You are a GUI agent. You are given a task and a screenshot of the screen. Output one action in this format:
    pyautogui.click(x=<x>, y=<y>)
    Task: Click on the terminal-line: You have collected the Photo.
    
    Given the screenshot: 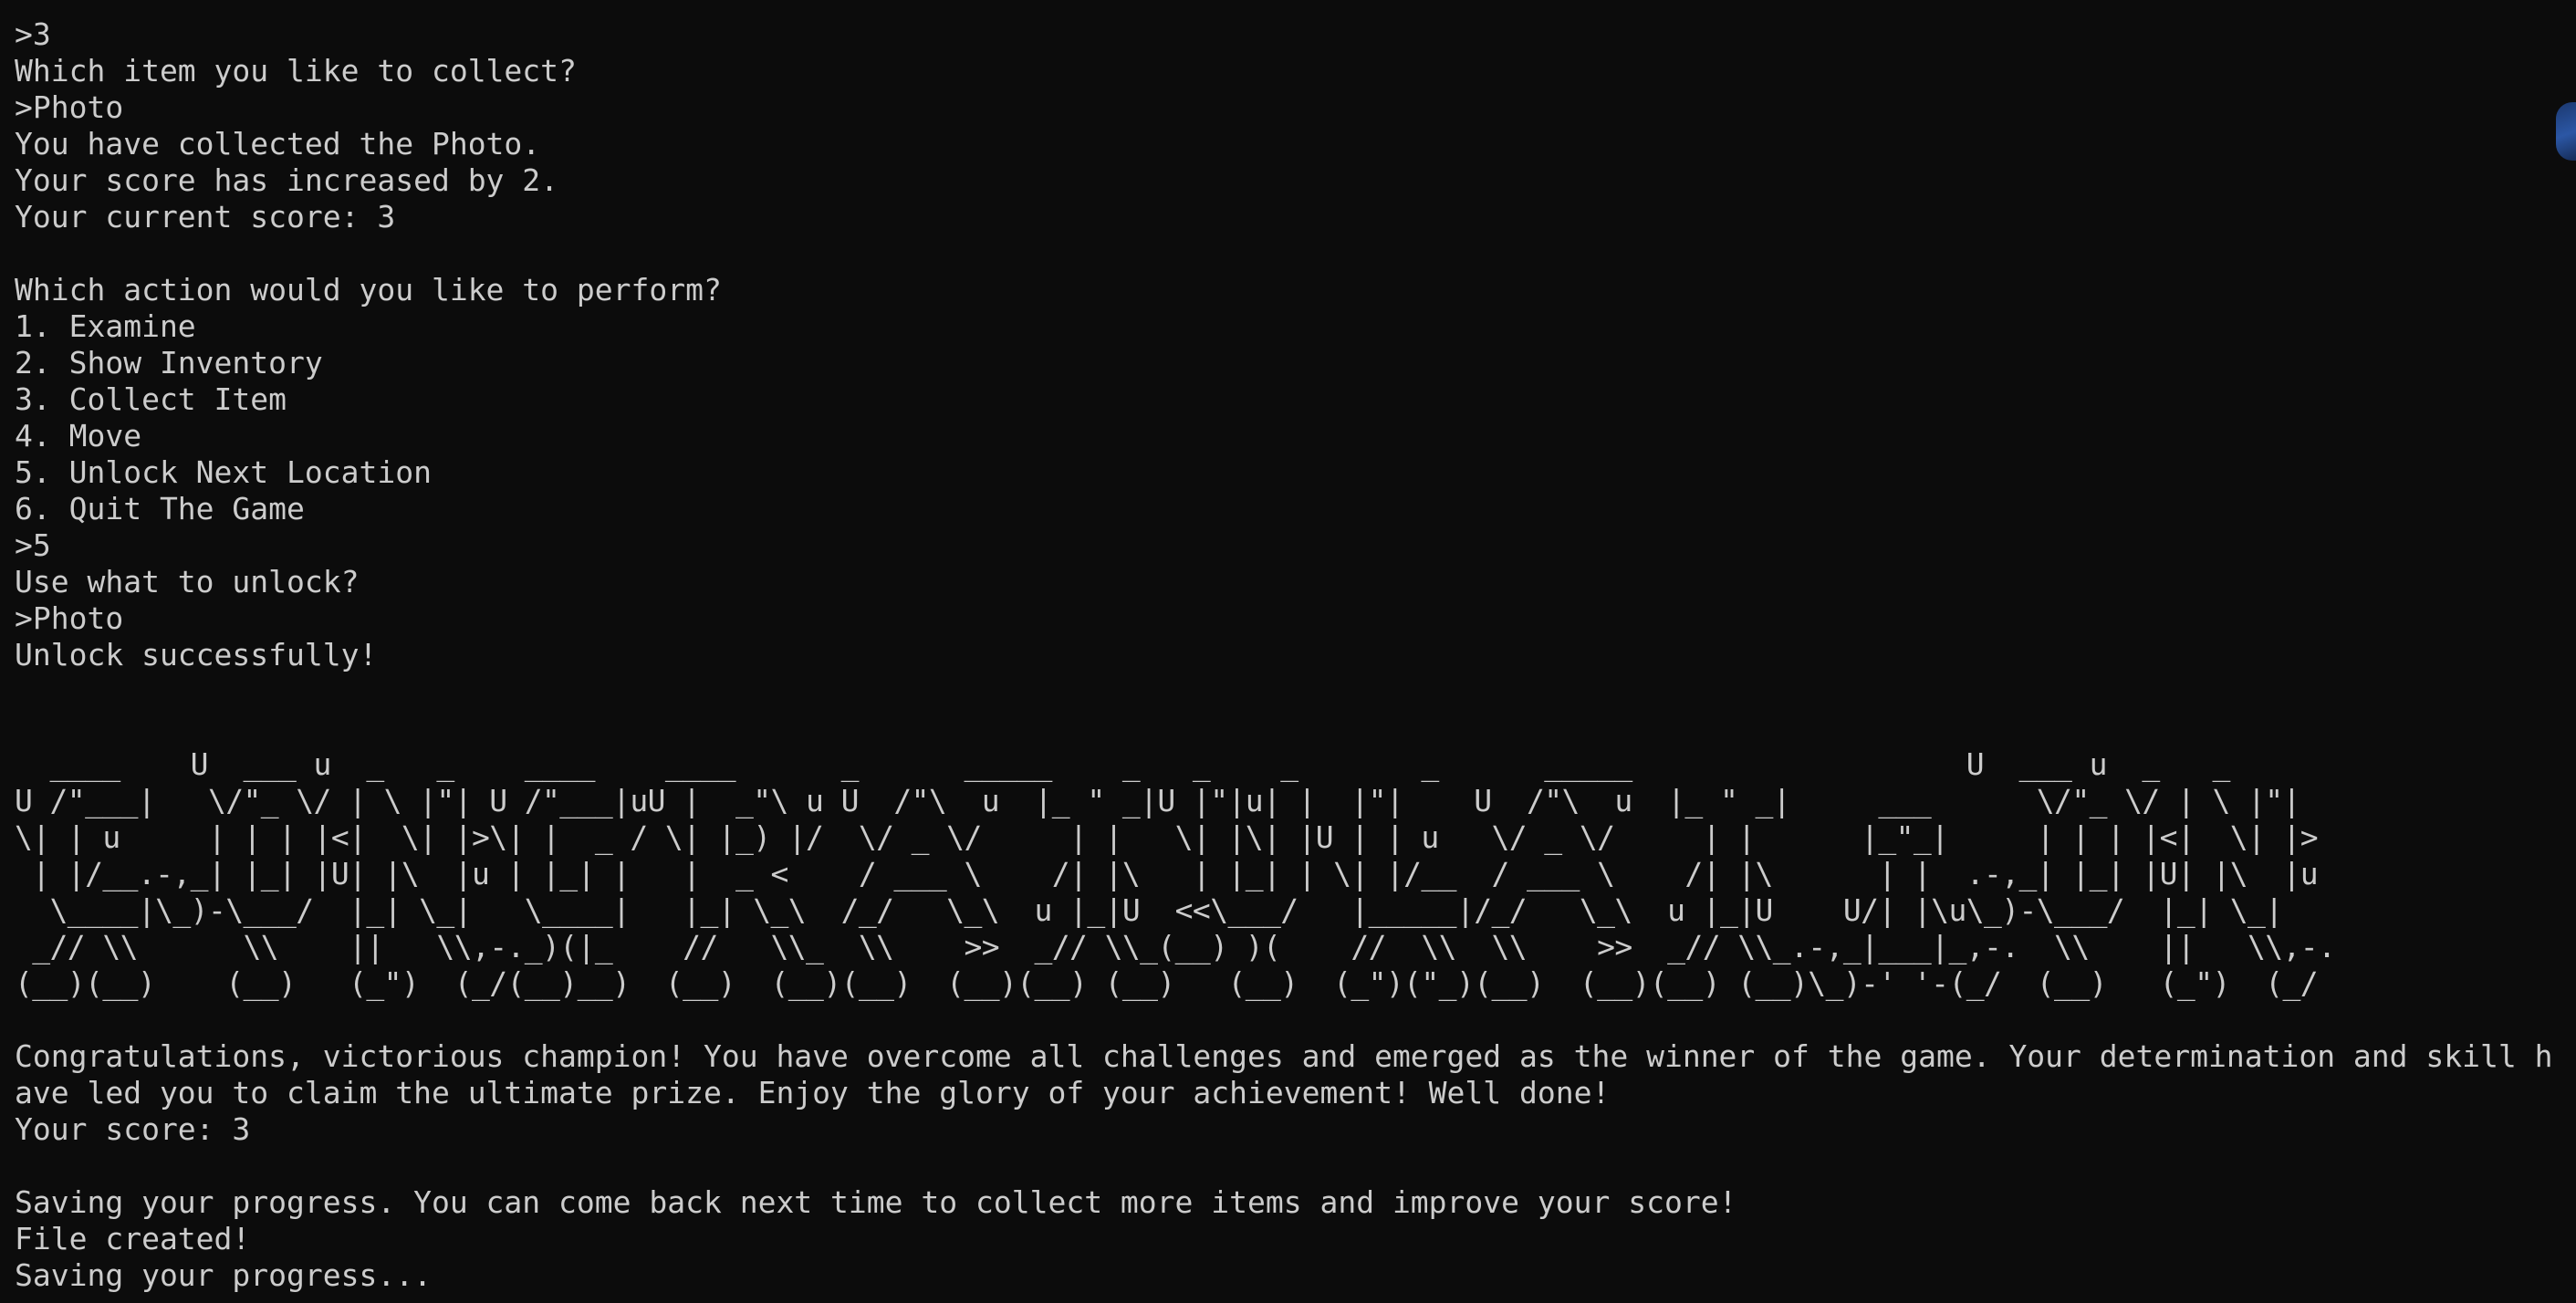 What is the action you would take?
    pyautogui.click(x=278, y=144)
    